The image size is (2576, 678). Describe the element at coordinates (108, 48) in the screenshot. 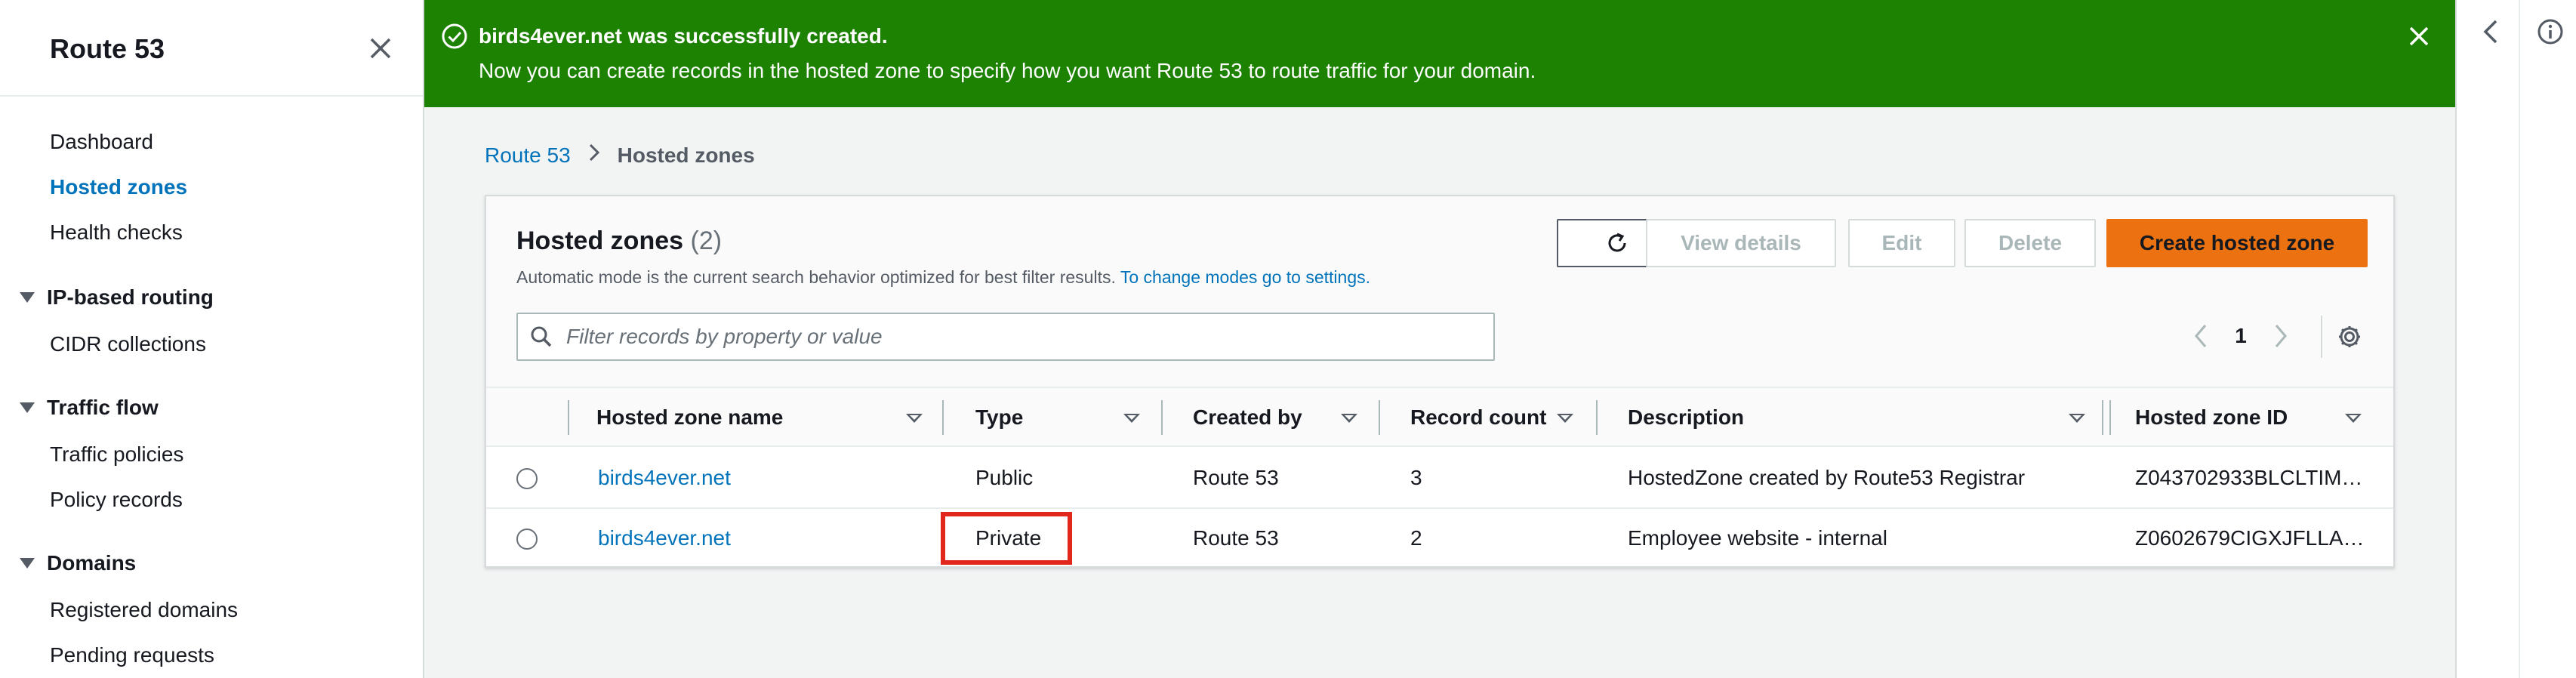

I see `sidebar-title: Route 53` at that location.